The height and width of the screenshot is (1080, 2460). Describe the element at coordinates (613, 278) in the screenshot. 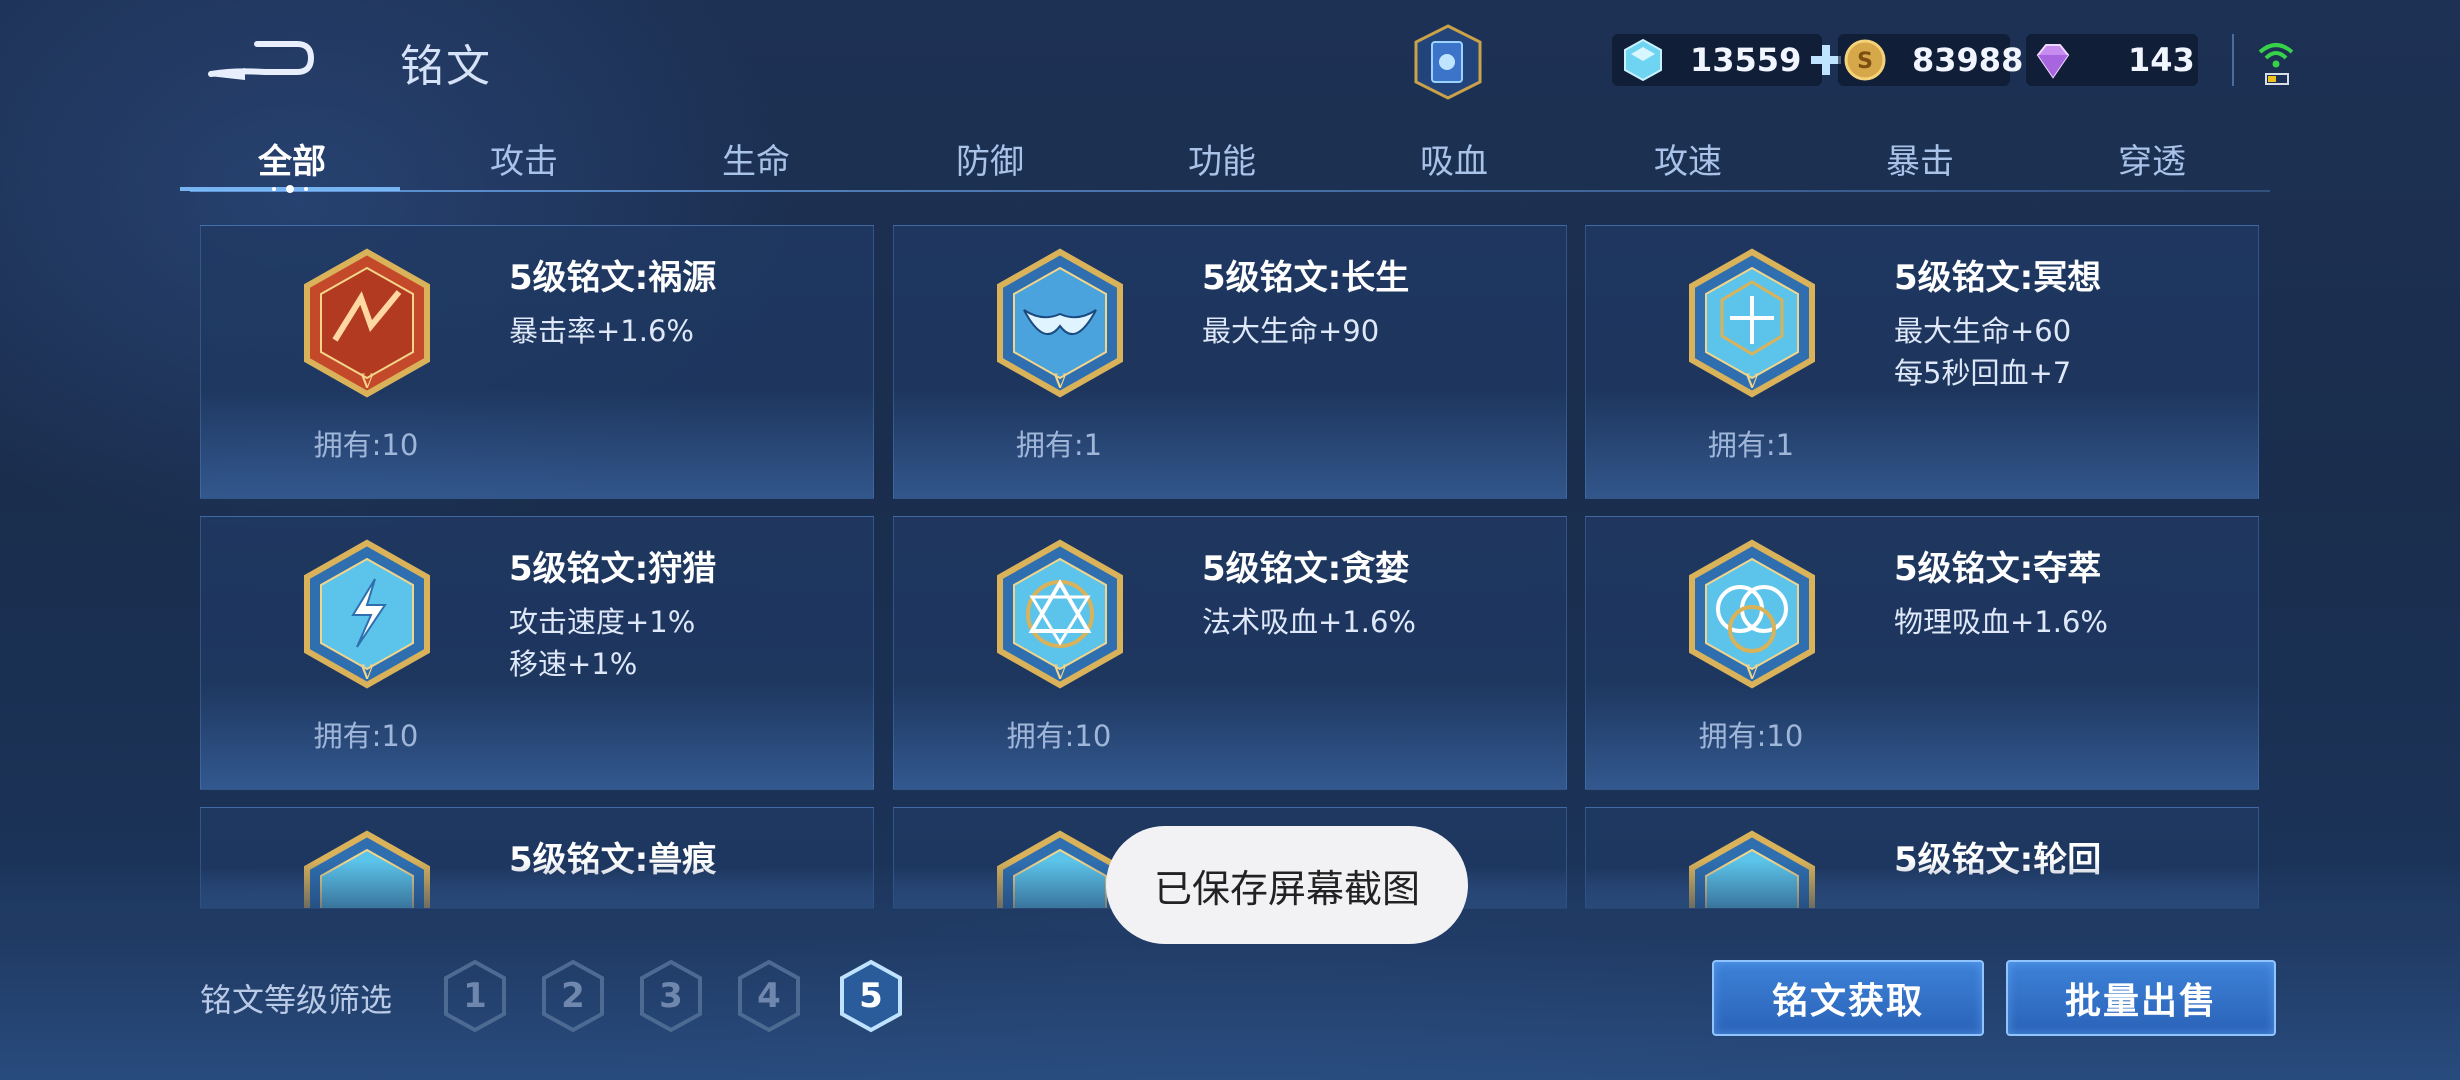

I see `inscription-name: 5级铭文:祸源` at that location.